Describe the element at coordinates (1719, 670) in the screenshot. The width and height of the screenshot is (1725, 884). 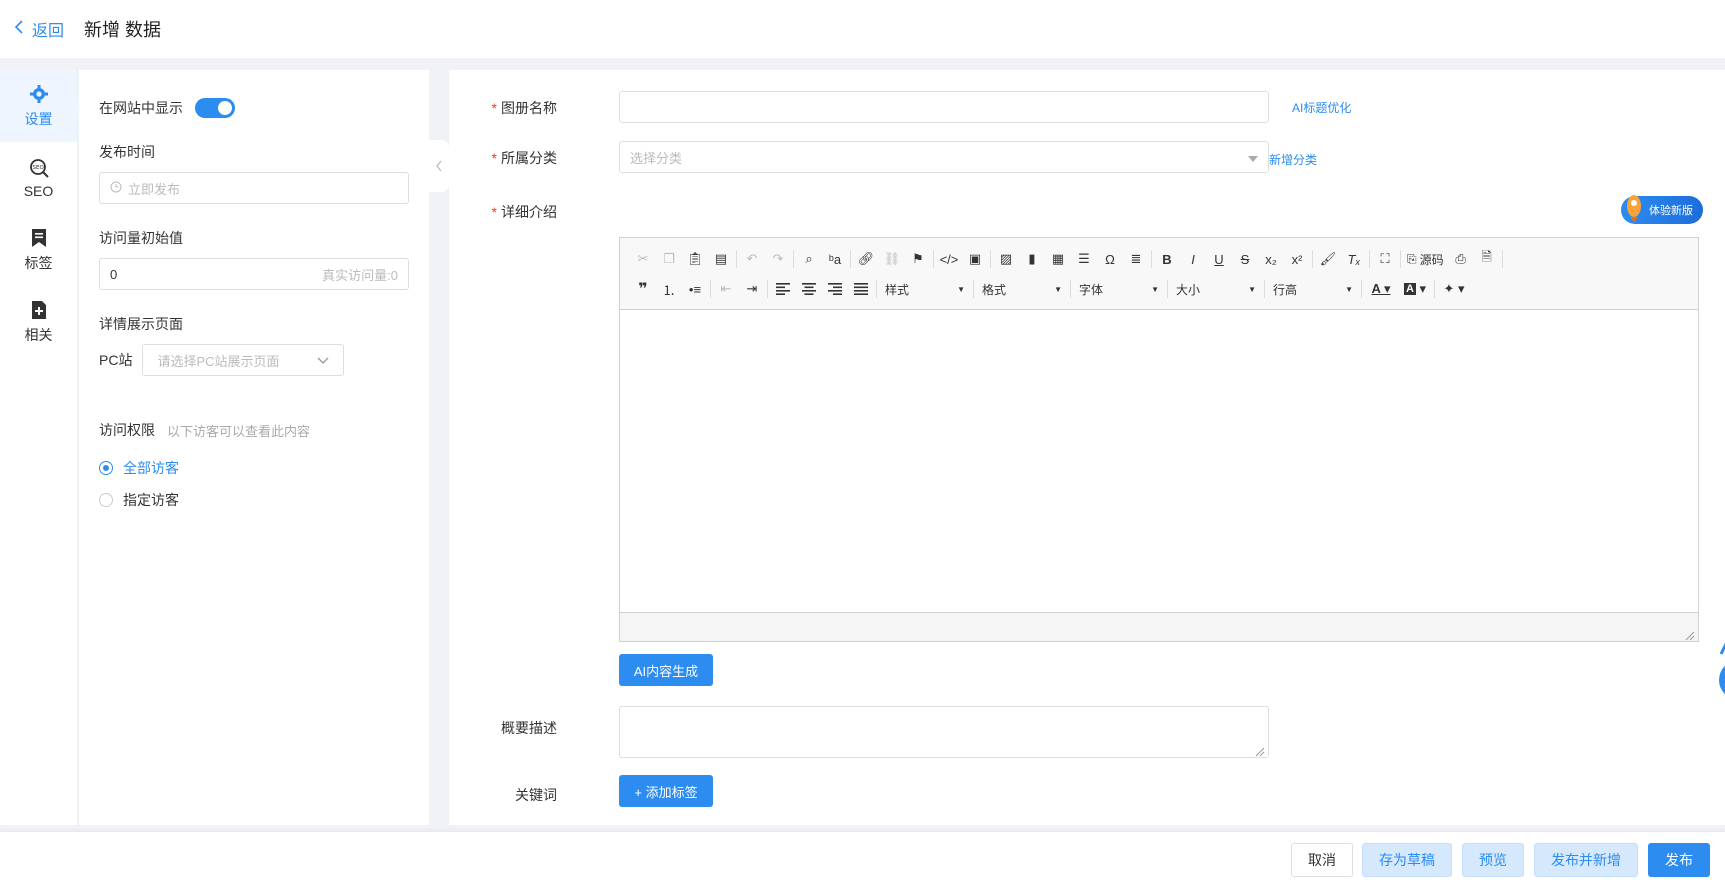
I see `assistant-float-icon` at that location.